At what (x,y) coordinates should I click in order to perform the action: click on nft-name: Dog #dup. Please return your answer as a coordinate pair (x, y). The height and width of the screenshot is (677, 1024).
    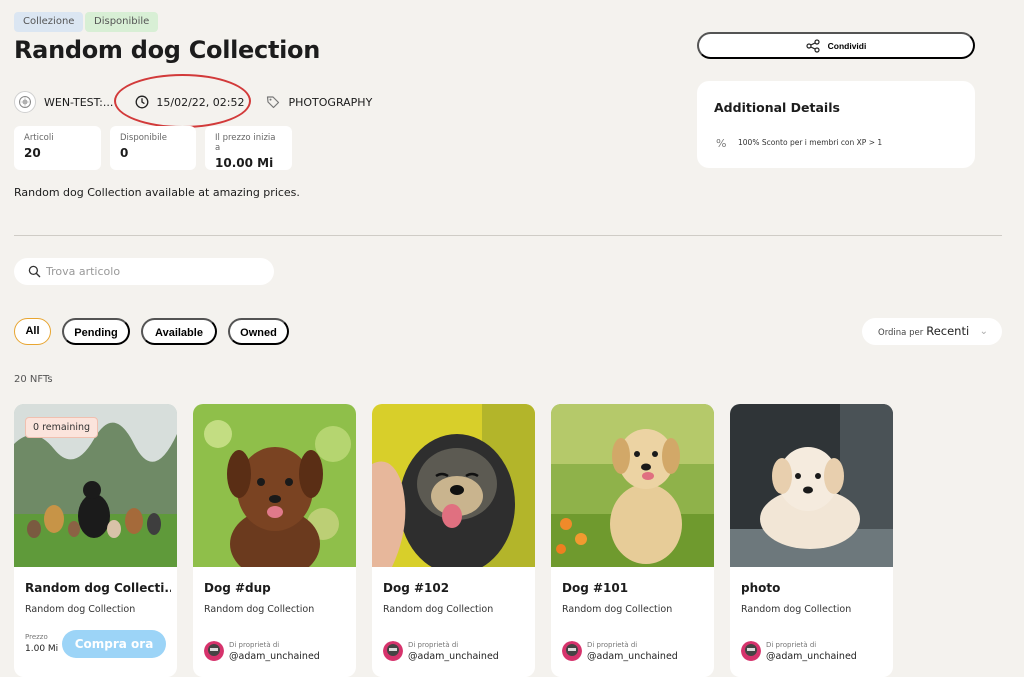
    Looking at the image, I should click on (277, 588).